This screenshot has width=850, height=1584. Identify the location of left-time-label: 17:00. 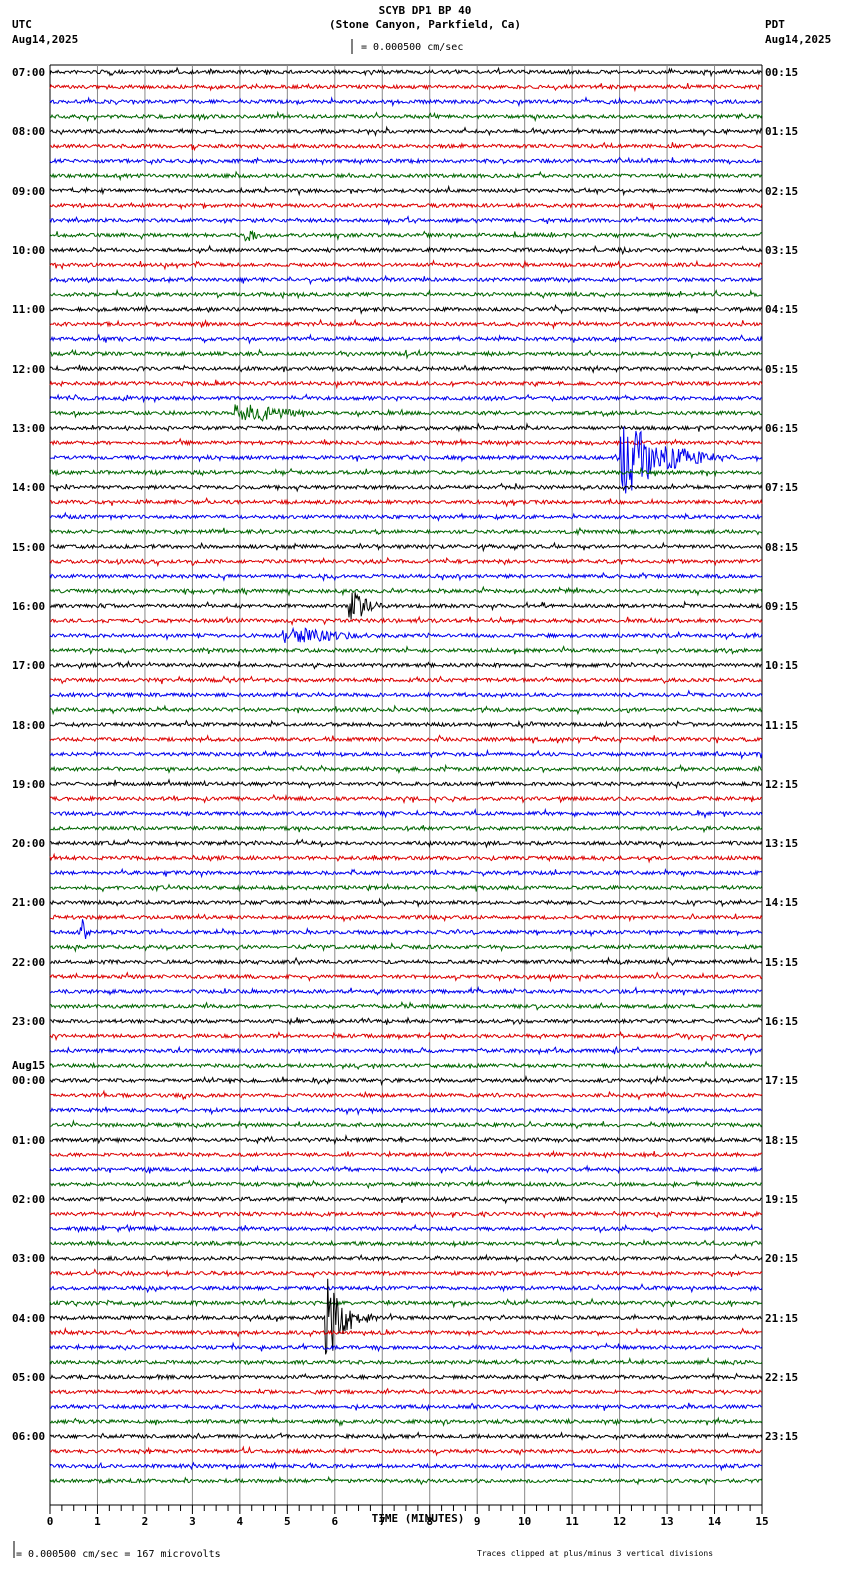
(29, 666).